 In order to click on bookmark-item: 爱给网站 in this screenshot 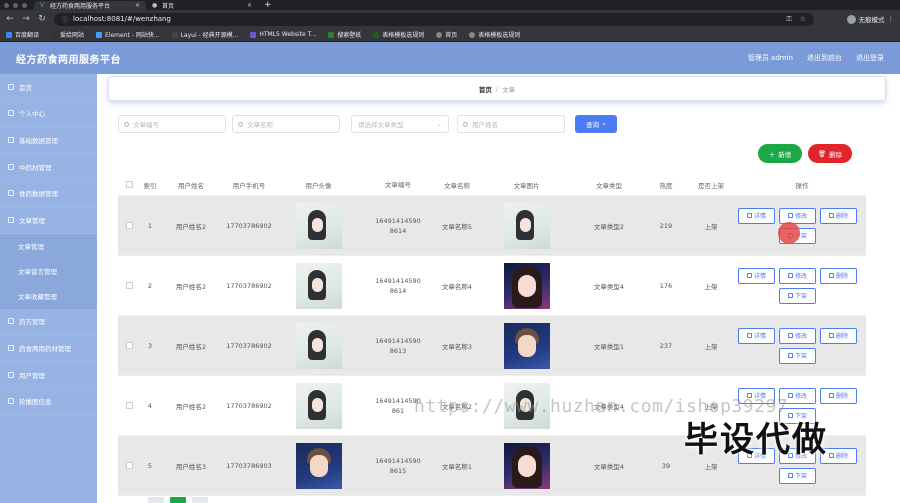, I will do `click(67, 34)`.